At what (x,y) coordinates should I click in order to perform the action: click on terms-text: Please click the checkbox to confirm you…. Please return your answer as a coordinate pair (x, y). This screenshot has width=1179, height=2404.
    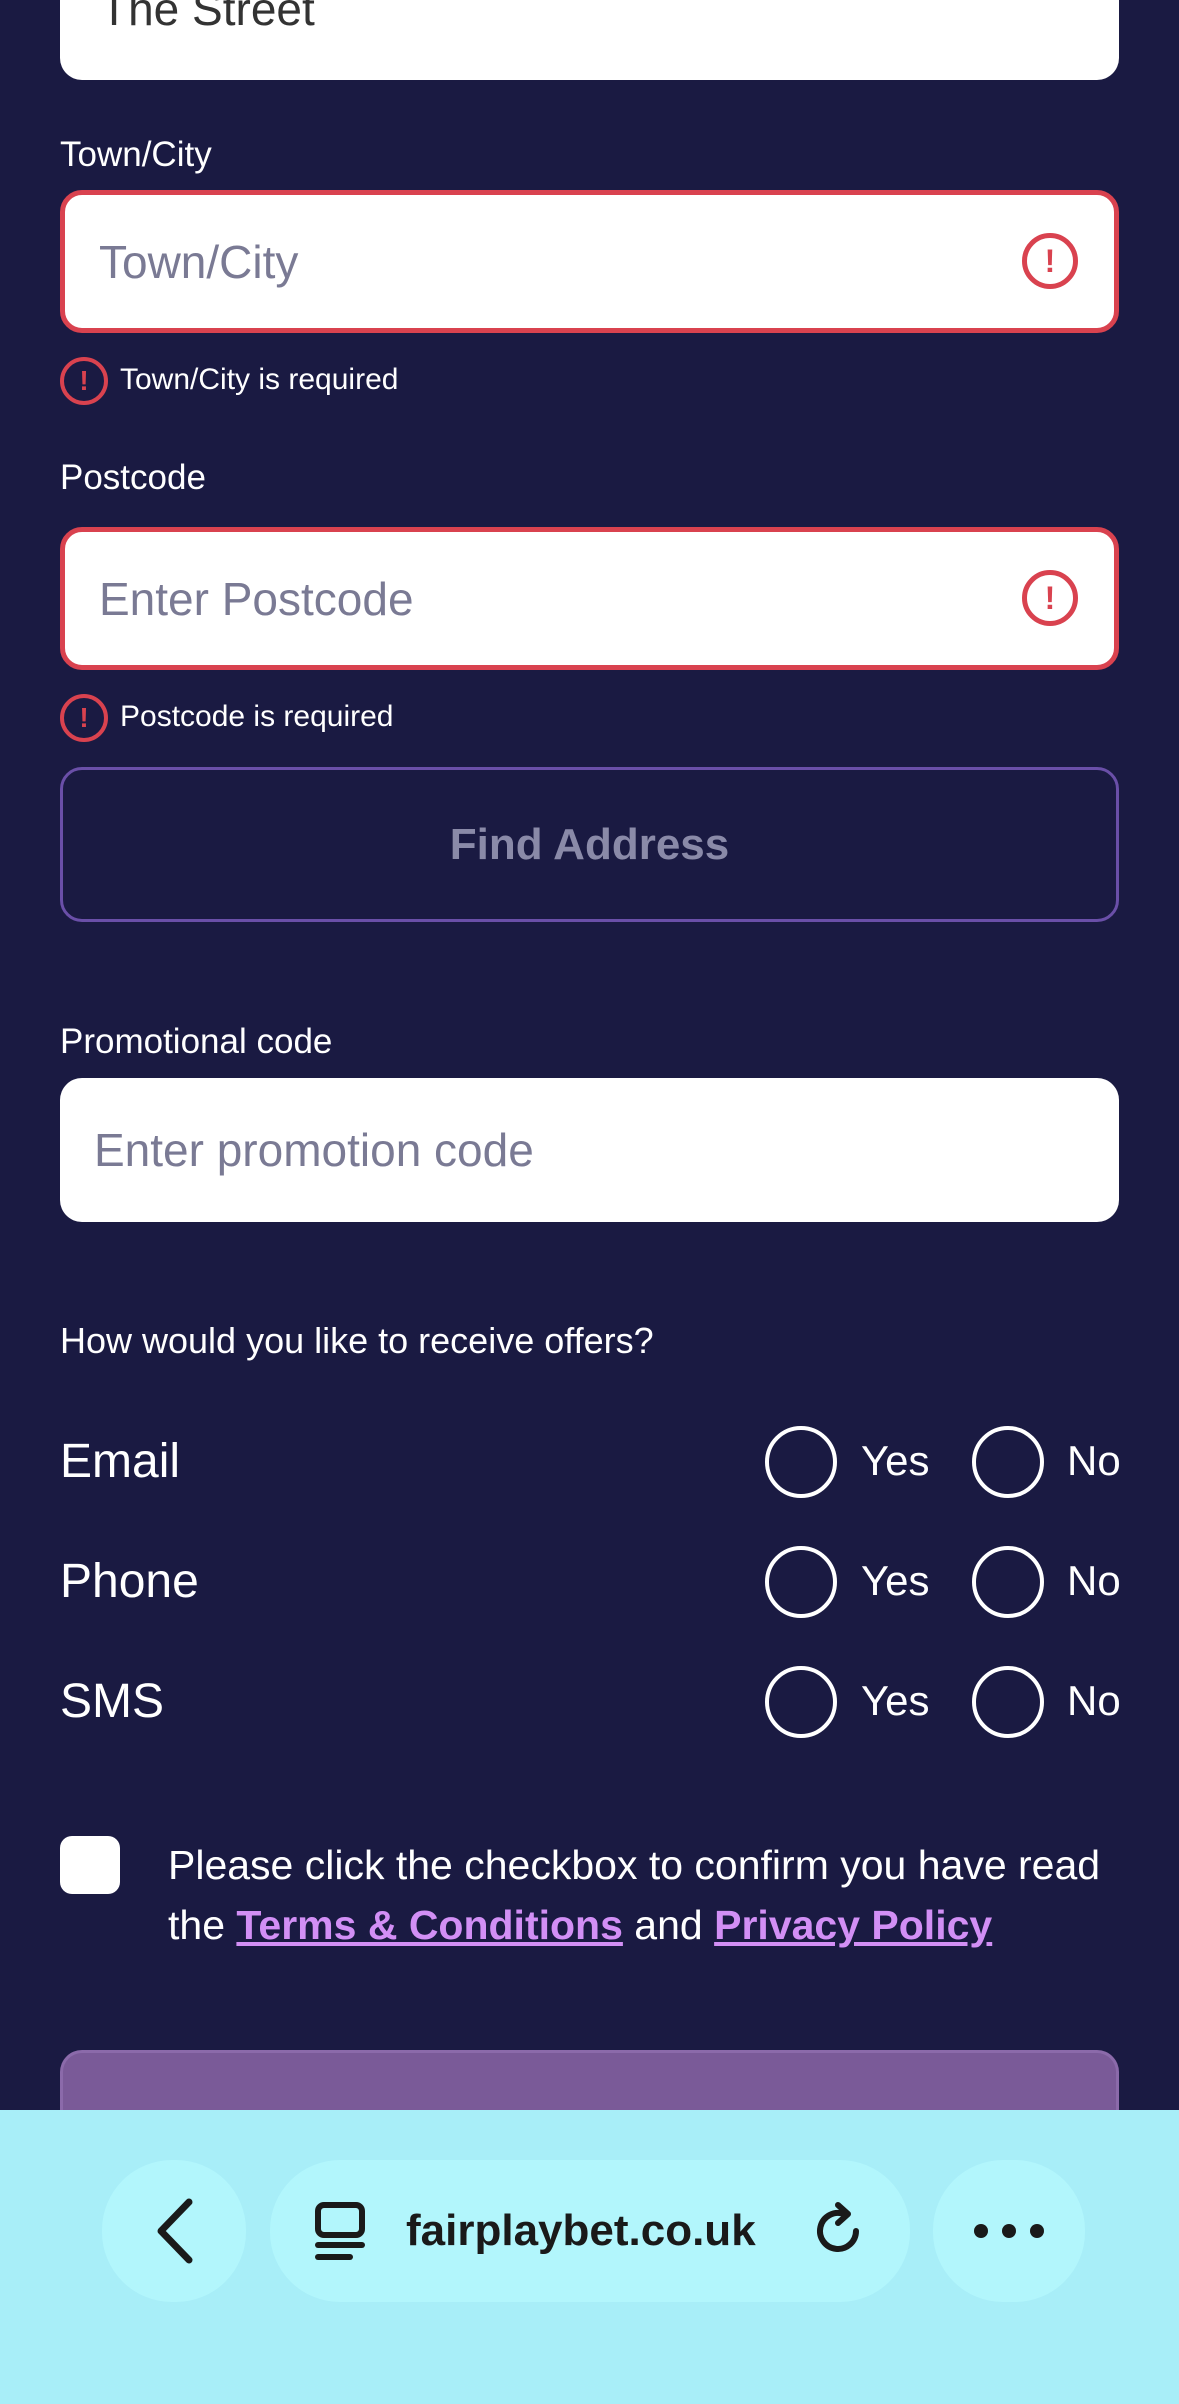
    Looking at the image, I should click on (643, 1895).